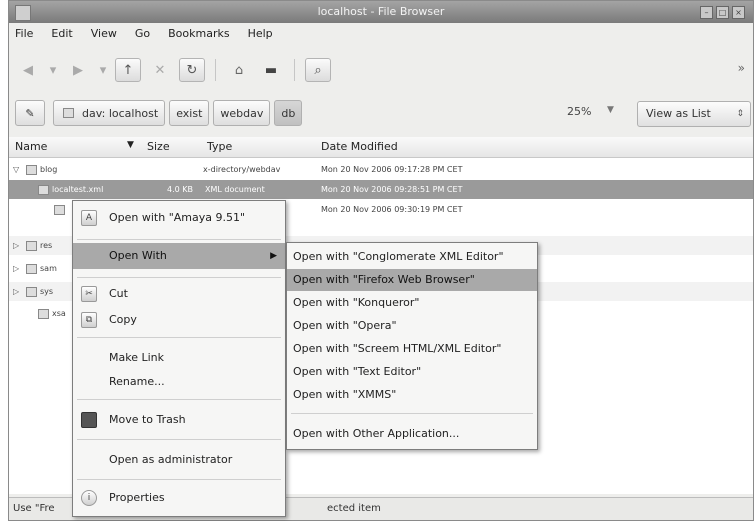 The width and height of the screenshot is (754, 521). Describe the element at coordinates (242, 113) in the screenshot. I see `path-button-webdav: webdav` at that location.